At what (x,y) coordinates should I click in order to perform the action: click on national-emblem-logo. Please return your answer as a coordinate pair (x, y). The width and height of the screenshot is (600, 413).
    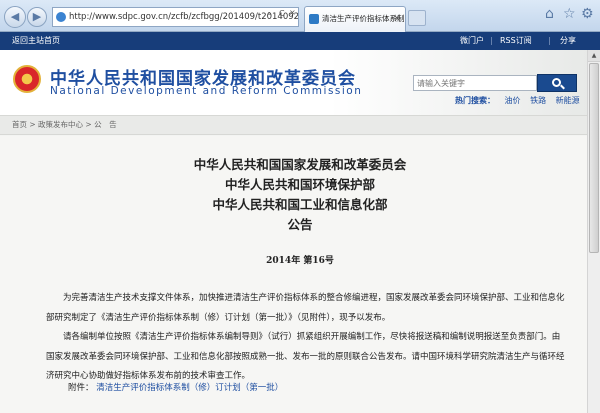
    Looking at the image, I should click on (27, 79).